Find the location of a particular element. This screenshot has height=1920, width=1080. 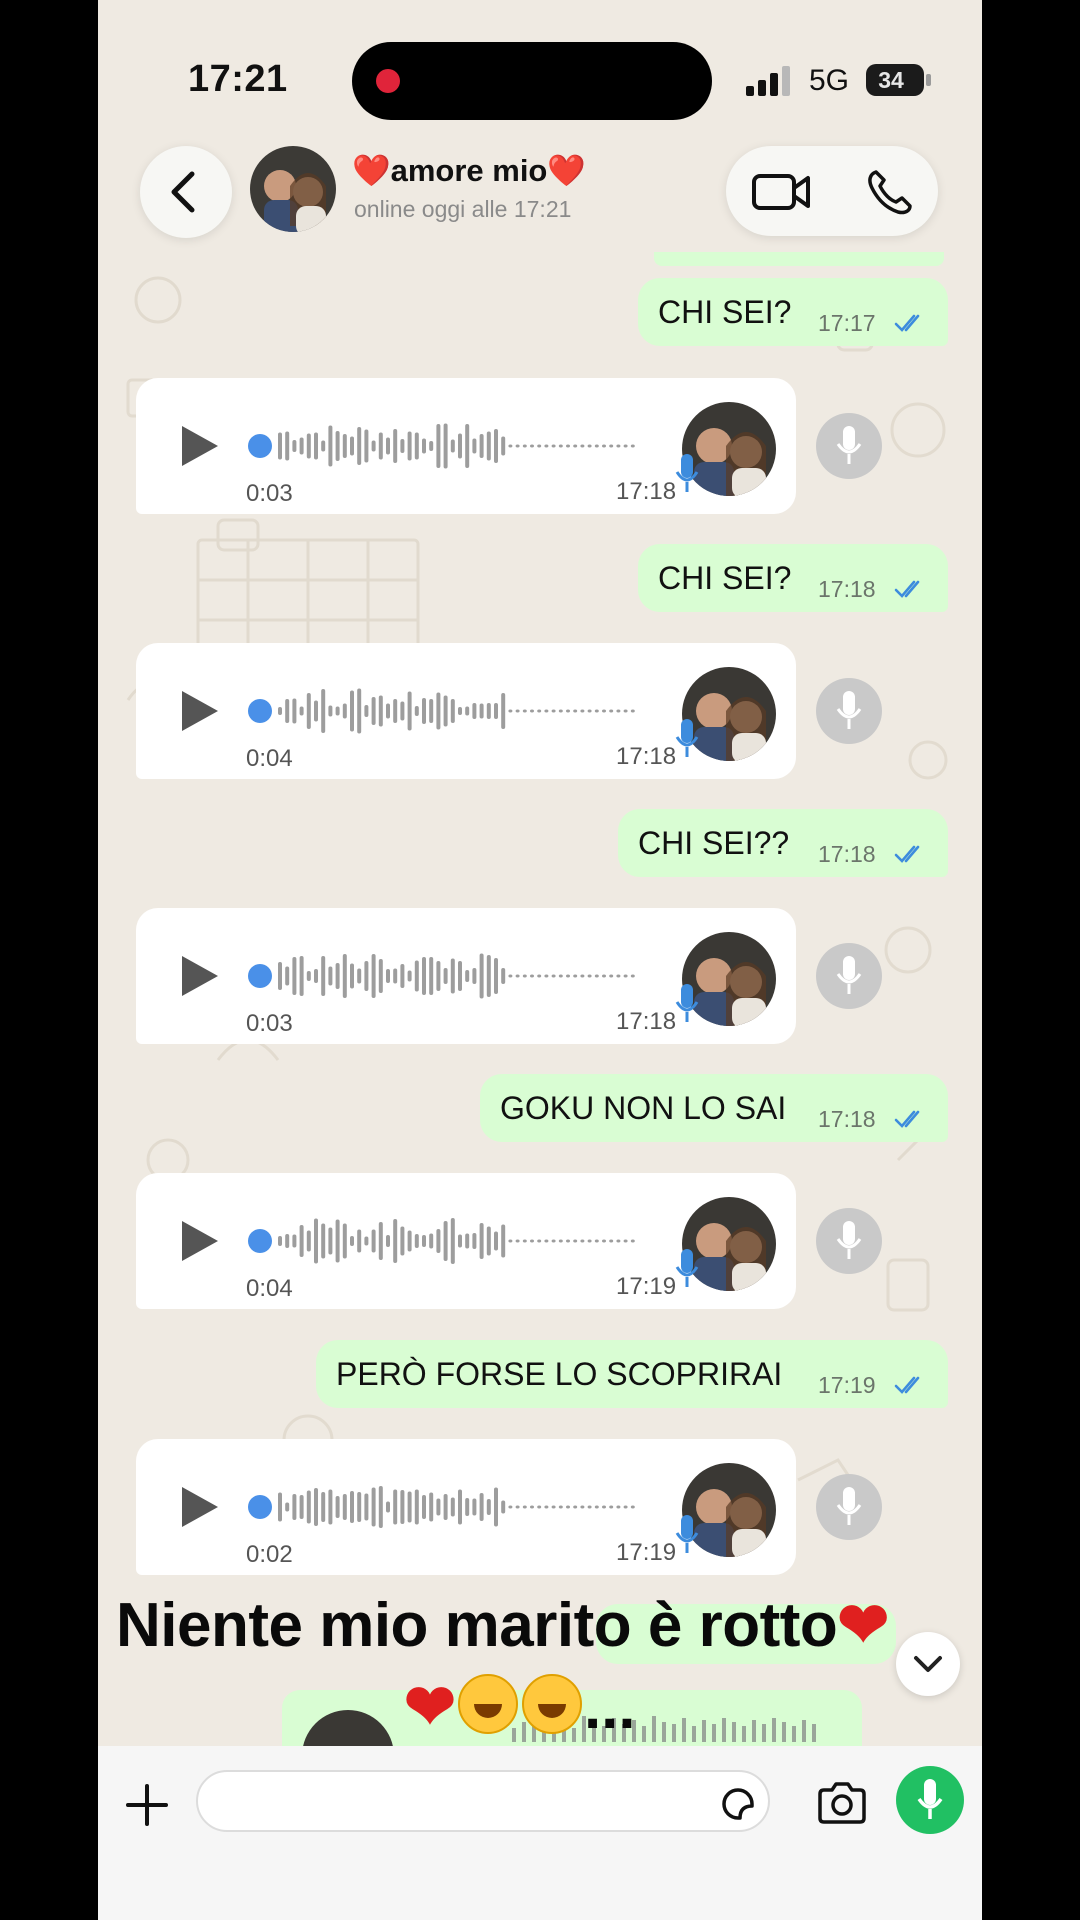

status-time: 17:21 is located at coordinates (238, 79).